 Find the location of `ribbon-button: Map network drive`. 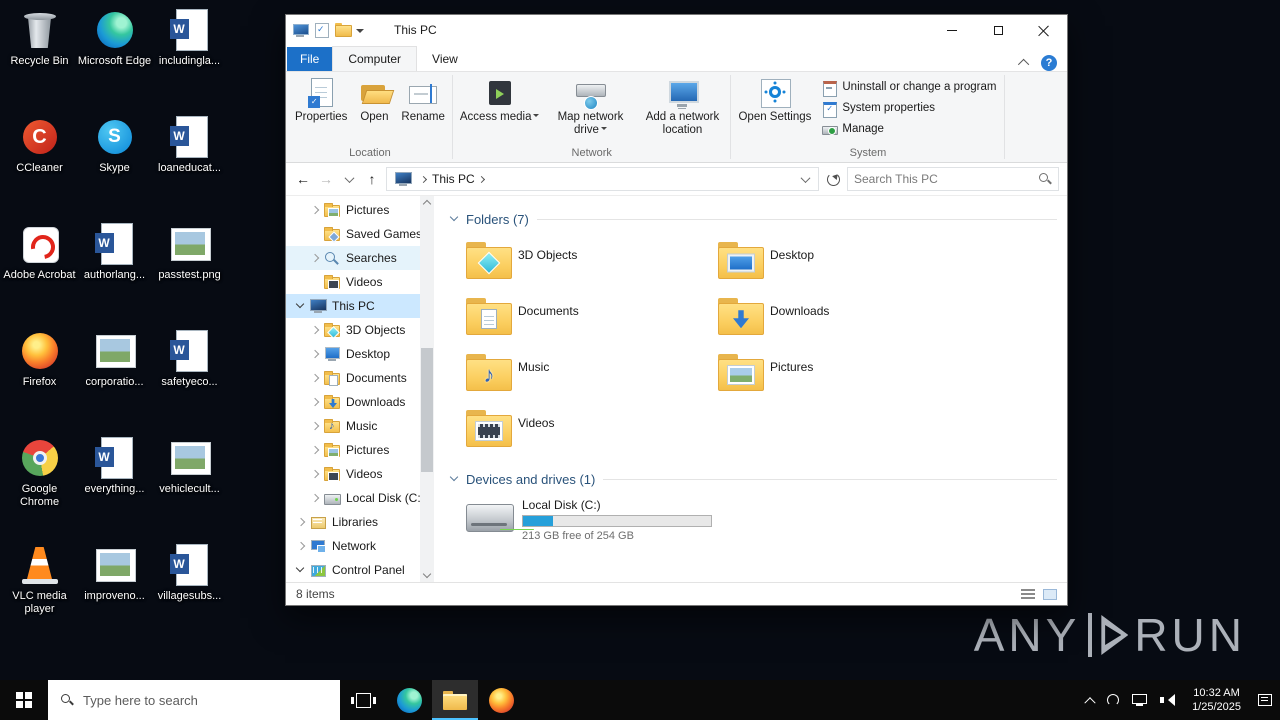

ribbon-button: Map network drive is located at coordinates (590, 107).